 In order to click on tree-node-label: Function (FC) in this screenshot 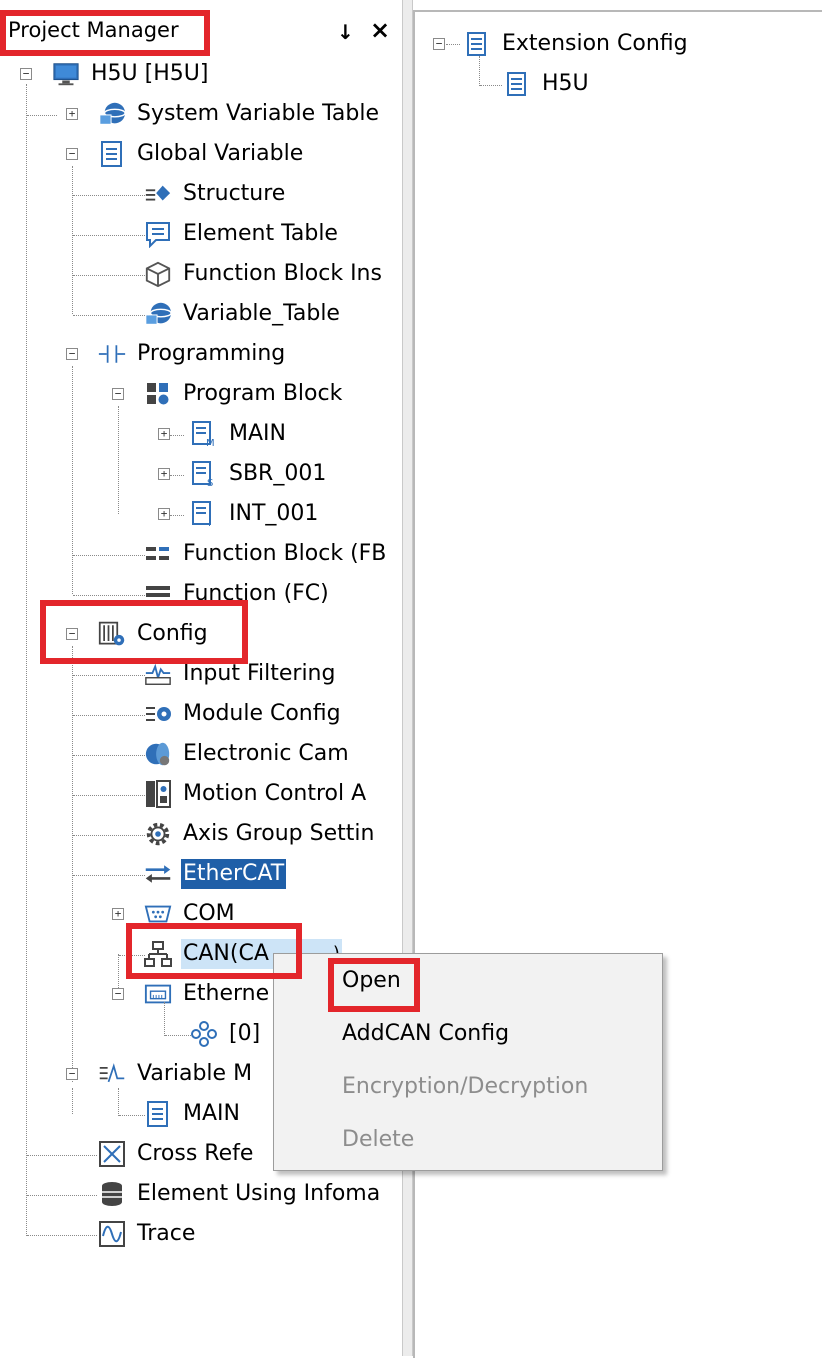, I will do `click(256, 593)`.